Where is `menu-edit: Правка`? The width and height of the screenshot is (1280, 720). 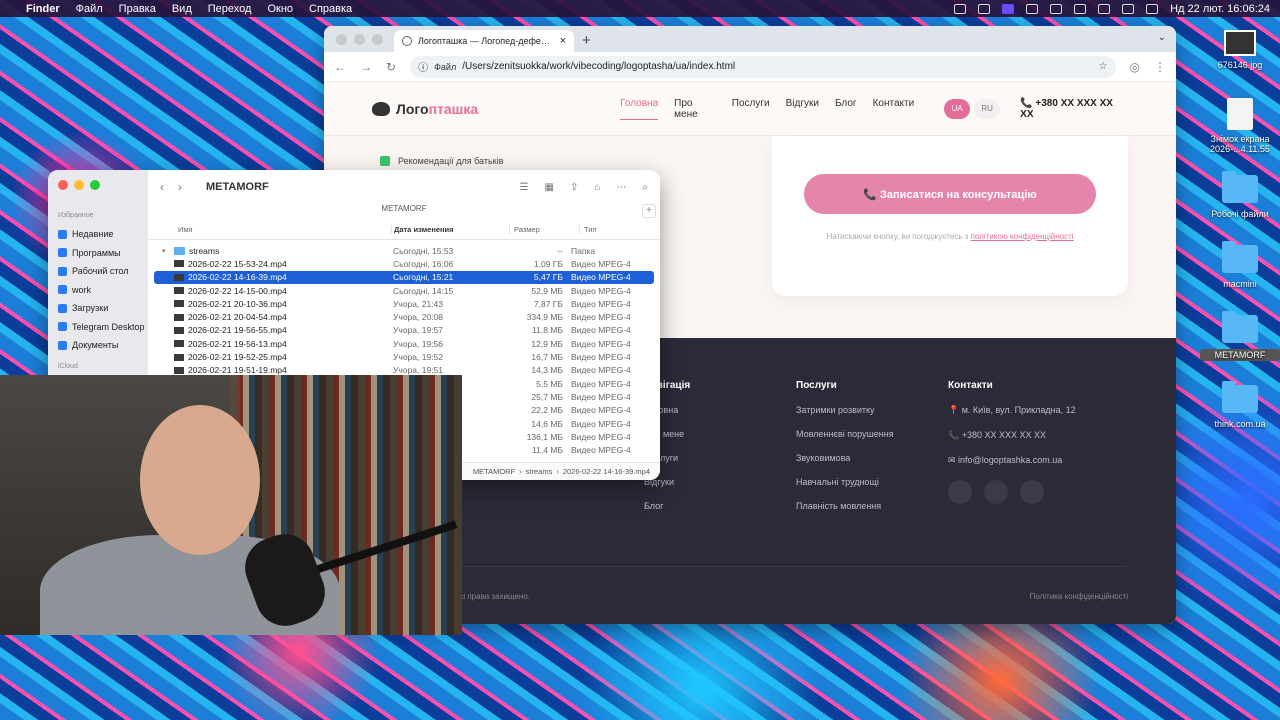 menu-edit: Правка is located at coordinates (137, 9).